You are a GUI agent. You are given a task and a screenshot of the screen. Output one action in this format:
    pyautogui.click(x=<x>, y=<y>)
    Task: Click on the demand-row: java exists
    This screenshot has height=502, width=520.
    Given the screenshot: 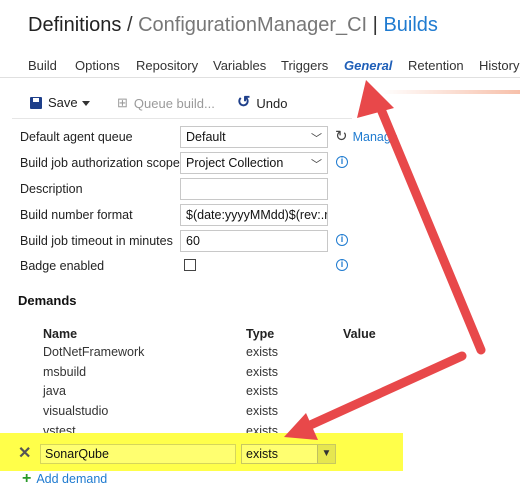 What is the action you would take?
    pyautogui.click(x=260, y=392)
    